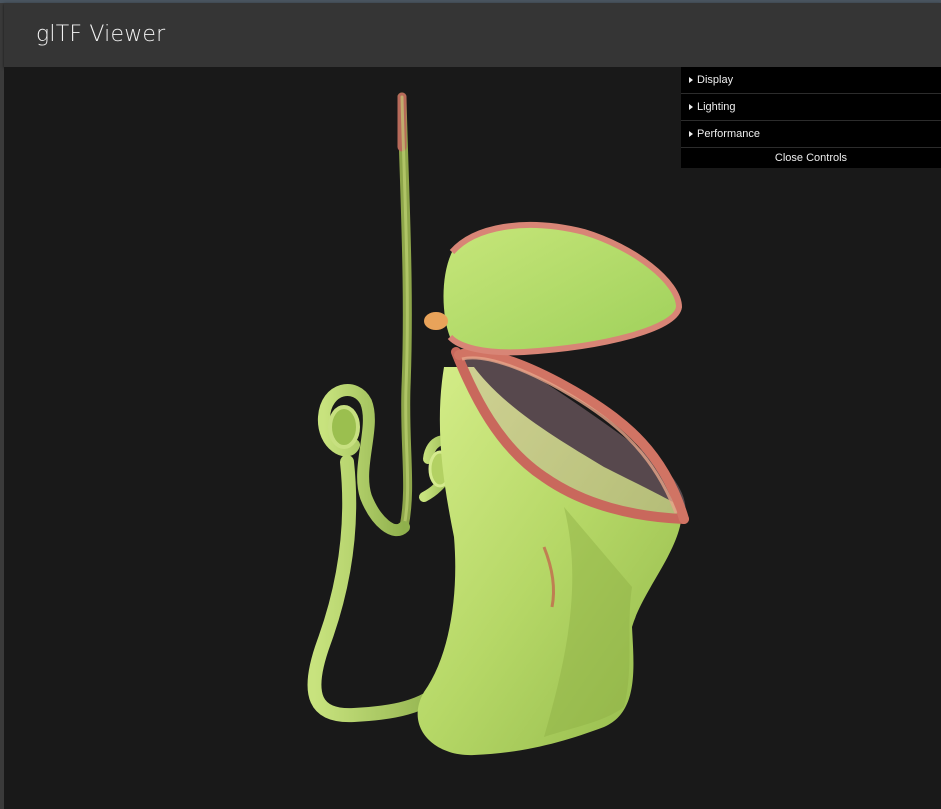 The height and width of the screenshot is (809, 941). What do you see at coordinates (715, 80) in the screenshot?
I see `folder-label: Display` at bounding box center [715, 80].